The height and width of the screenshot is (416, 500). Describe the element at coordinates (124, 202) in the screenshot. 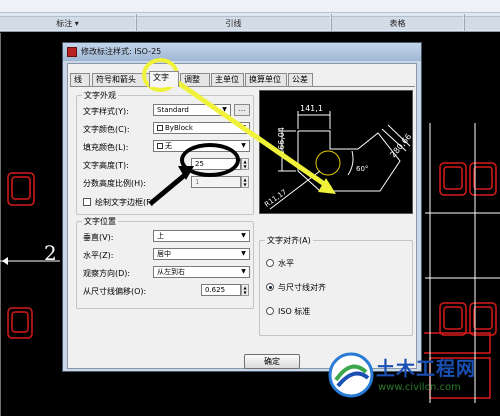

I see `draw-frame-label: 绘制文字边框(F)` at that location.